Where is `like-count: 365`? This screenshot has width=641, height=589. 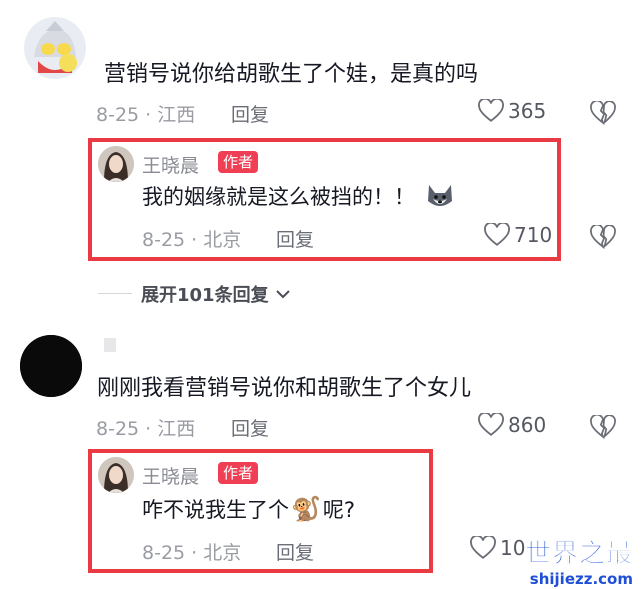
like-count: 365 is located at coordinates (527, 111).